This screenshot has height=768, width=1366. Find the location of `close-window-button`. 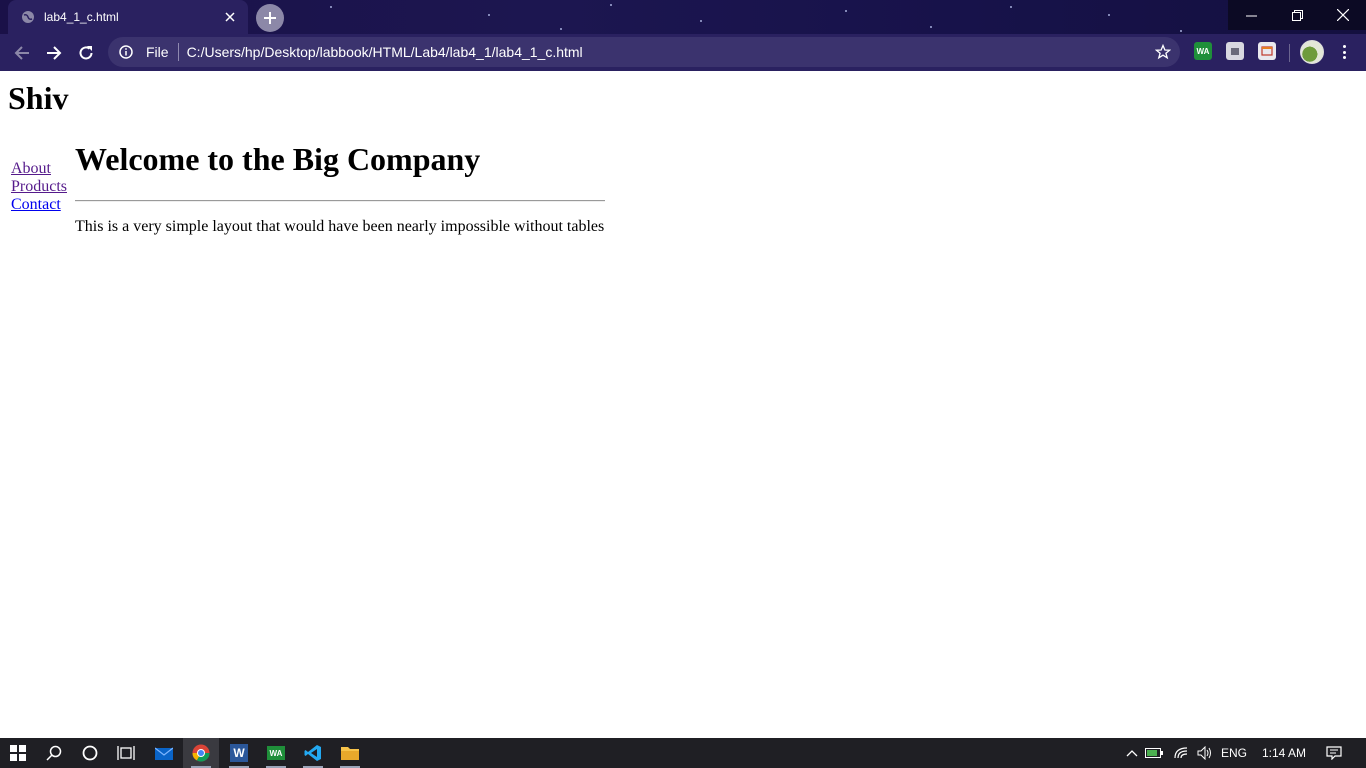

close-window-button is located at coordinates (1343, 15).